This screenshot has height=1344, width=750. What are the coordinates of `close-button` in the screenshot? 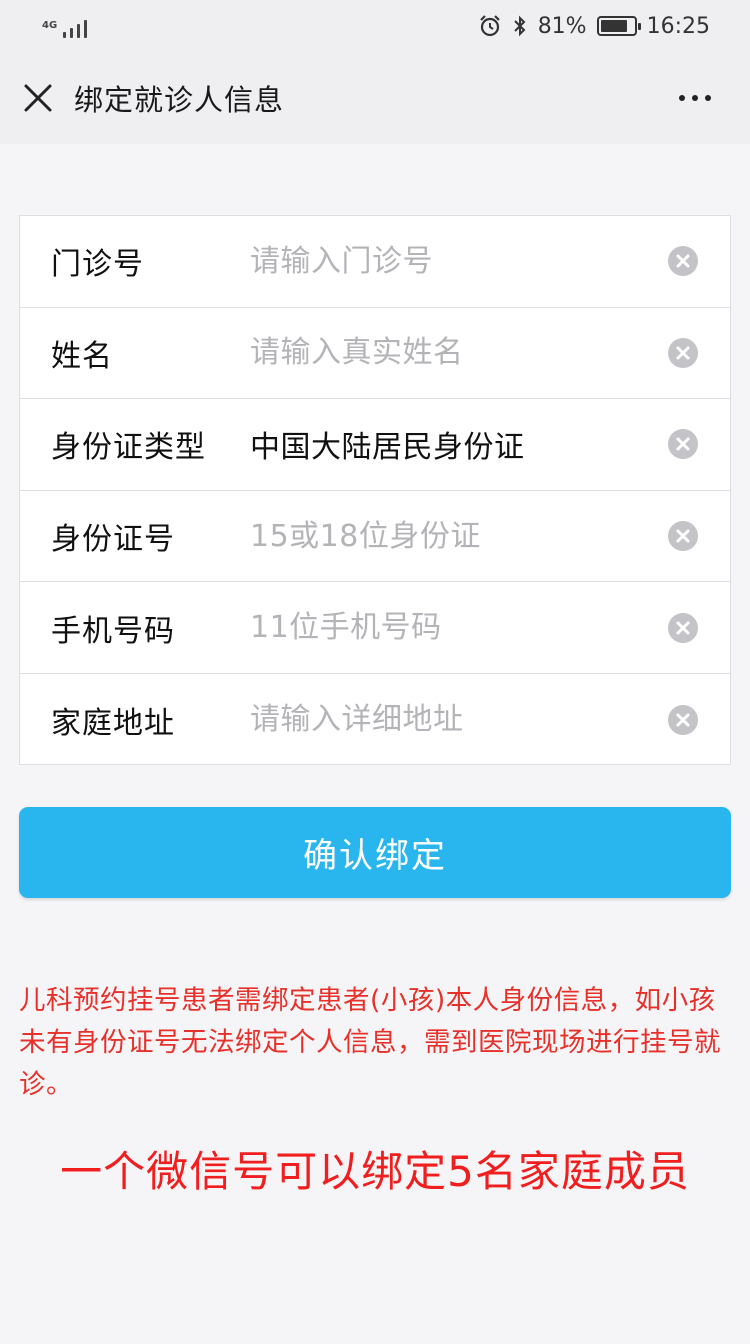 It's located at (39, 98).